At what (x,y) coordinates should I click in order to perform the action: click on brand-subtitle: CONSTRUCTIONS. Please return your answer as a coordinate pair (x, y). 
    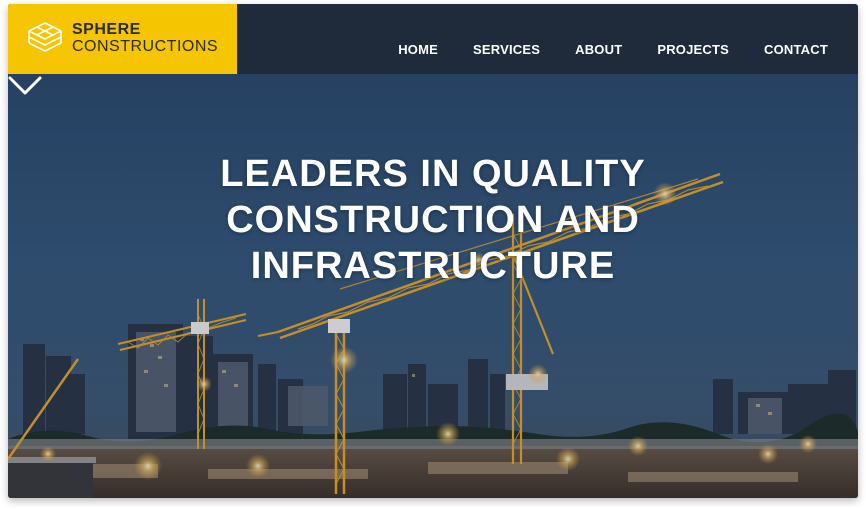
    Looking at the image, I should click on (145, 46).